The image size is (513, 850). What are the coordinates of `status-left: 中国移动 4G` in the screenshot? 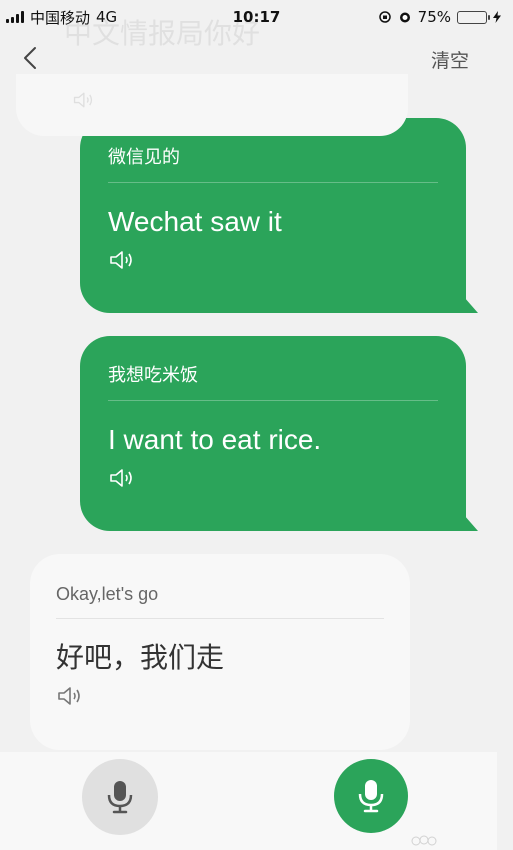 It's located at (61, 17).